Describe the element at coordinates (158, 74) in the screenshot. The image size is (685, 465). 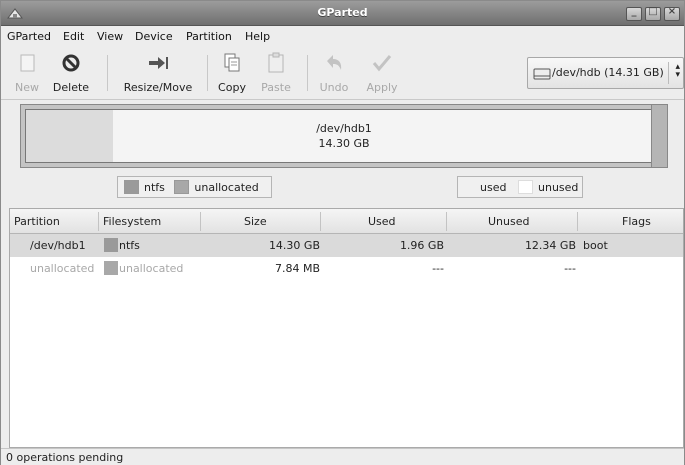
I see `resize-move-button: Resize/Move` at that location.